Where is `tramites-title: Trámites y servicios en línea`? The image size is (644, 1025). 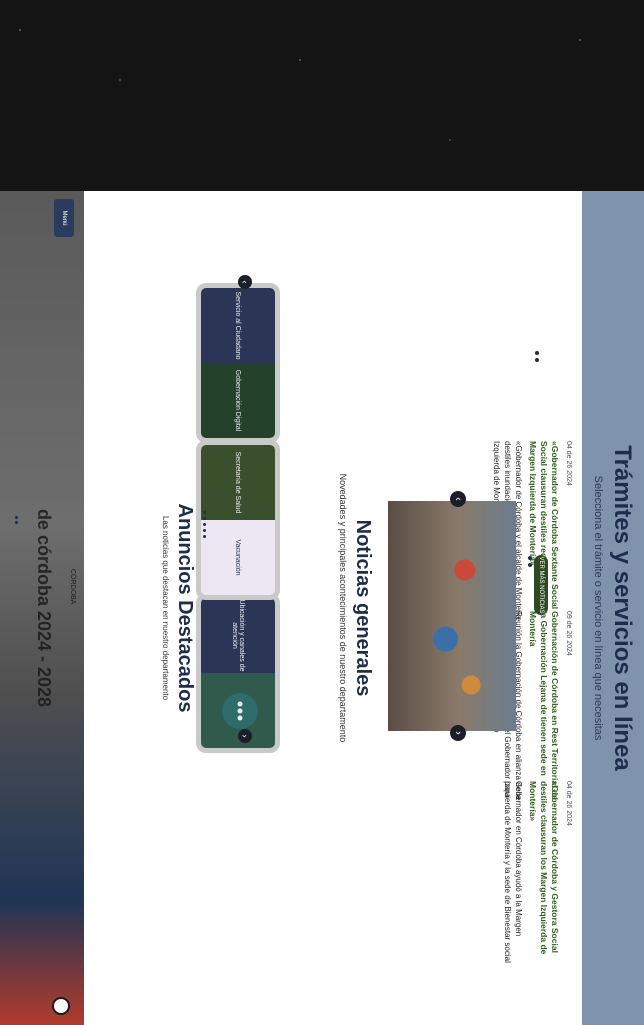 tramites-title: Trámites y servicios en línea is located at coordinates (622, 608).